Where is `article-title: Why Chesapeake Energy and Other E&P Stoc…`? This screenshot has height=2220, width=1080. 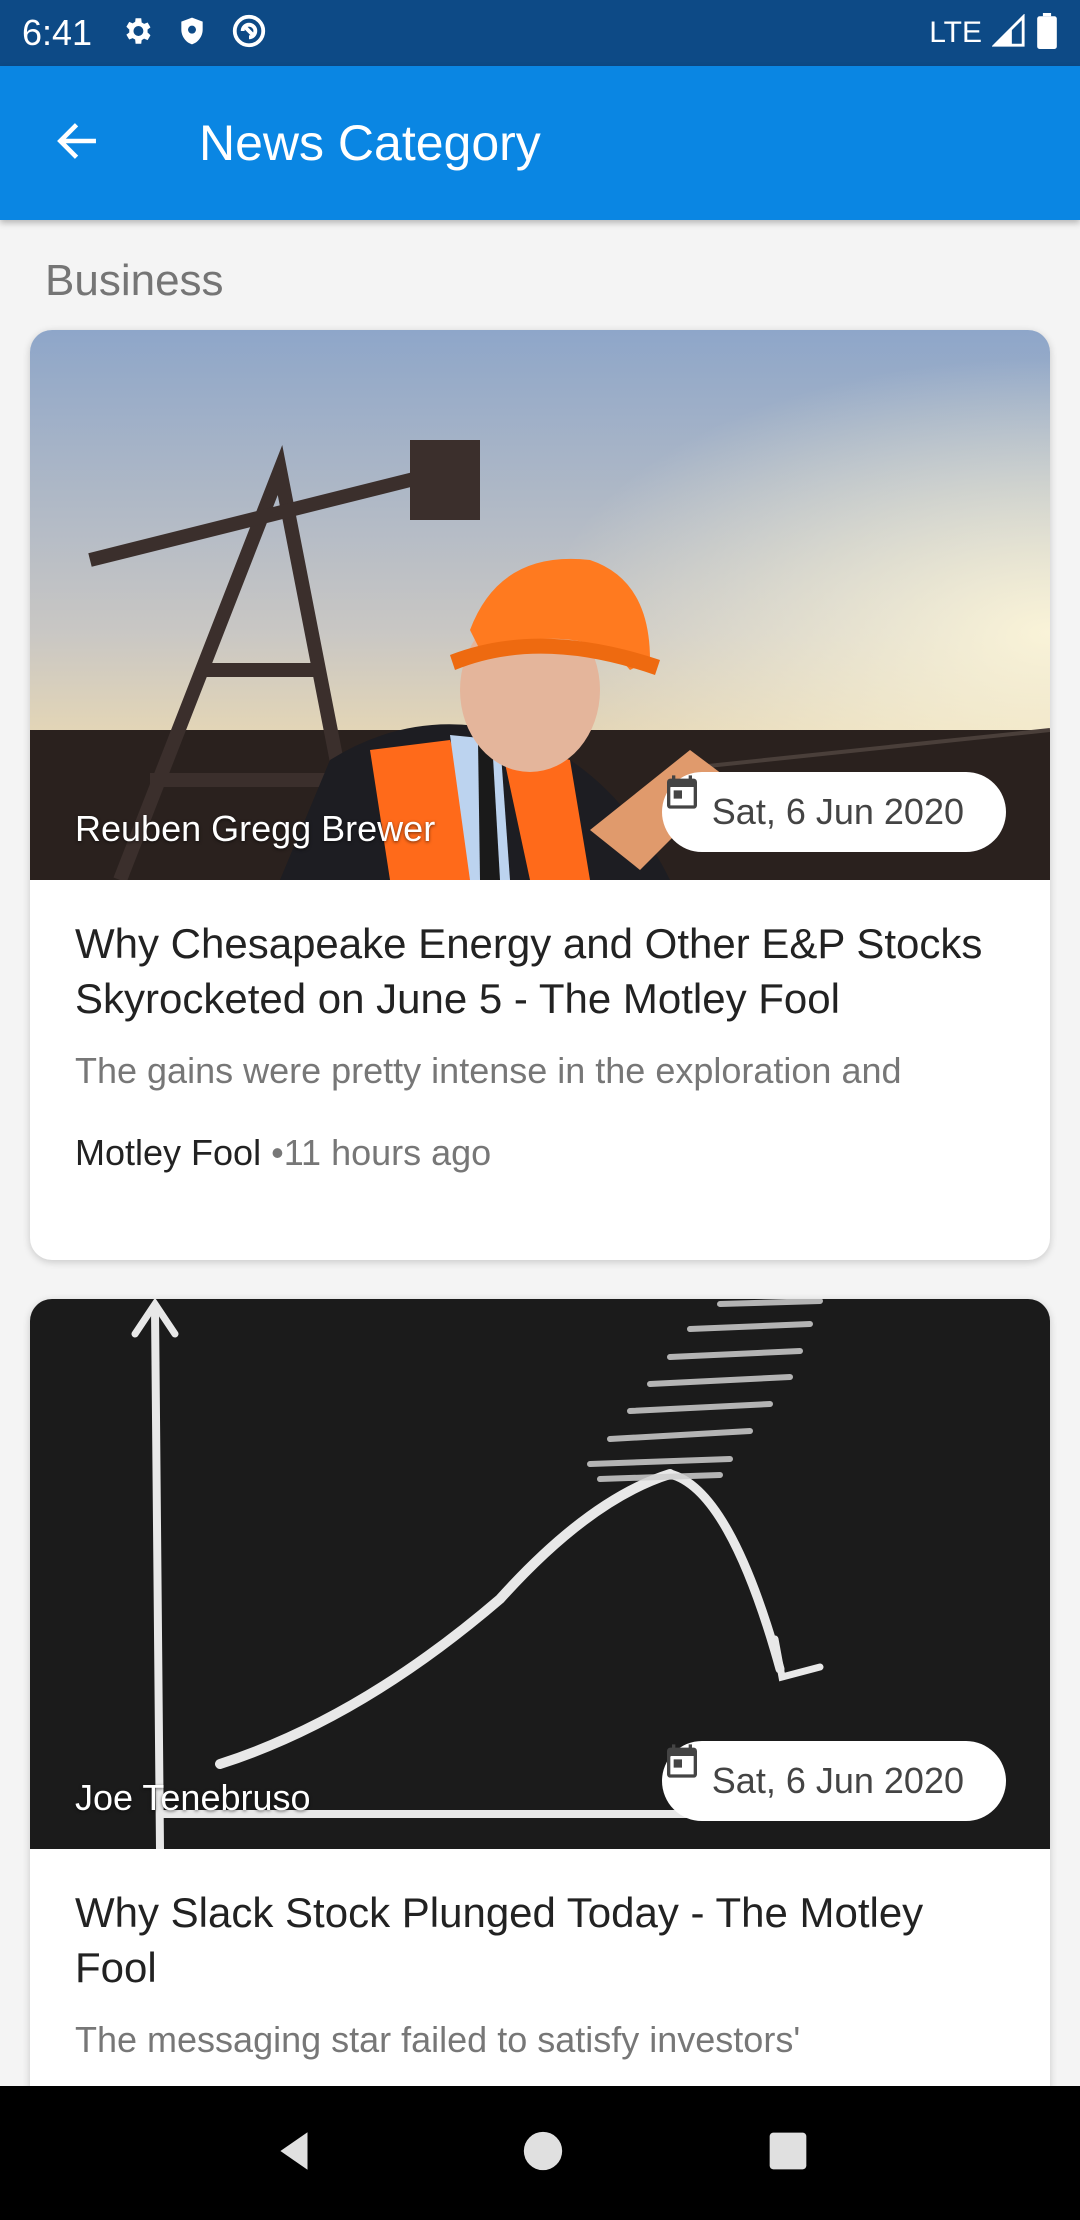 article-title: Why Chesapeake Energy and Other E&P Stoc… is located at coordinates (540, 971).